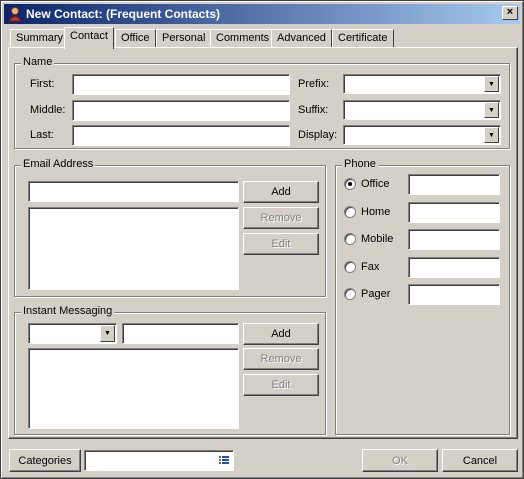 This screenshot has width=524, height=479. I want to click on suffix-dropdown: ▼, so click(422, 110).